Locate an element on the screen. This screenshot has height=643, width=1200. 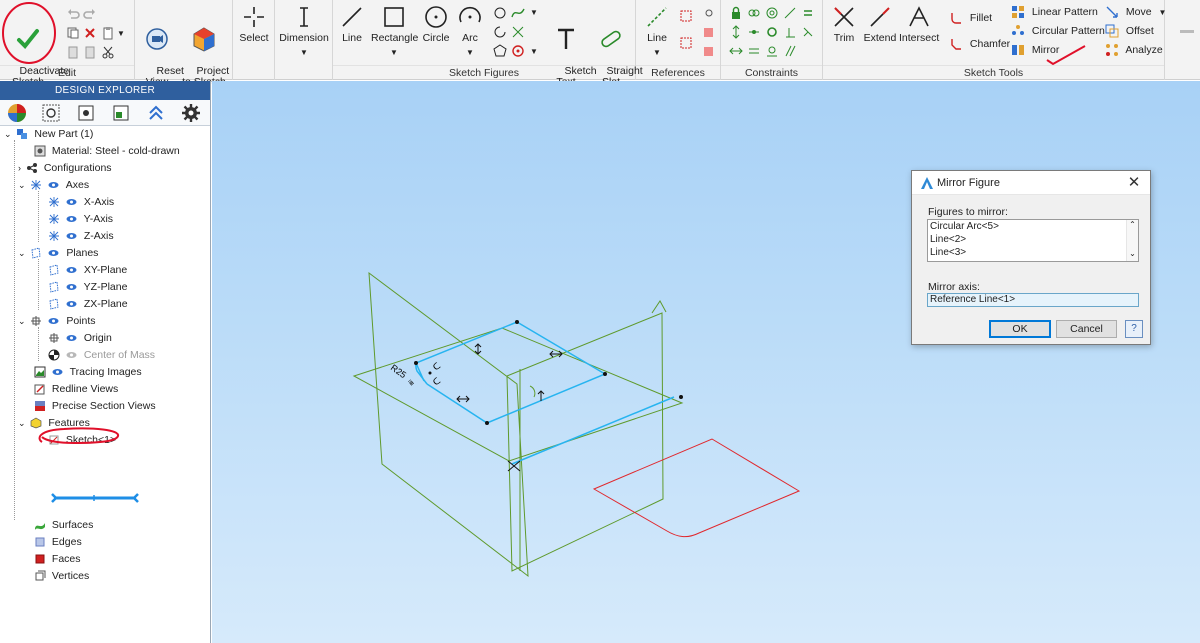
ref-point-icon is located at coordinates (686, 43).